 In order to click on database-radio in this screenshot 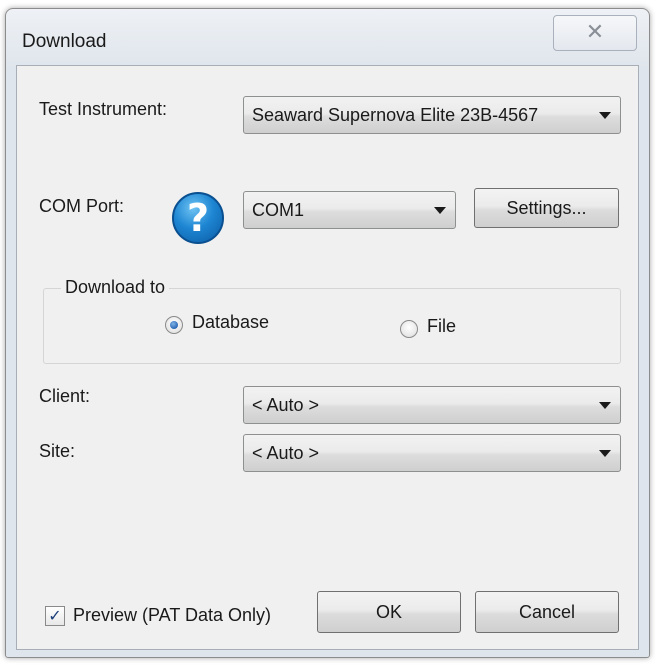, I will do `click(174, 325)`.